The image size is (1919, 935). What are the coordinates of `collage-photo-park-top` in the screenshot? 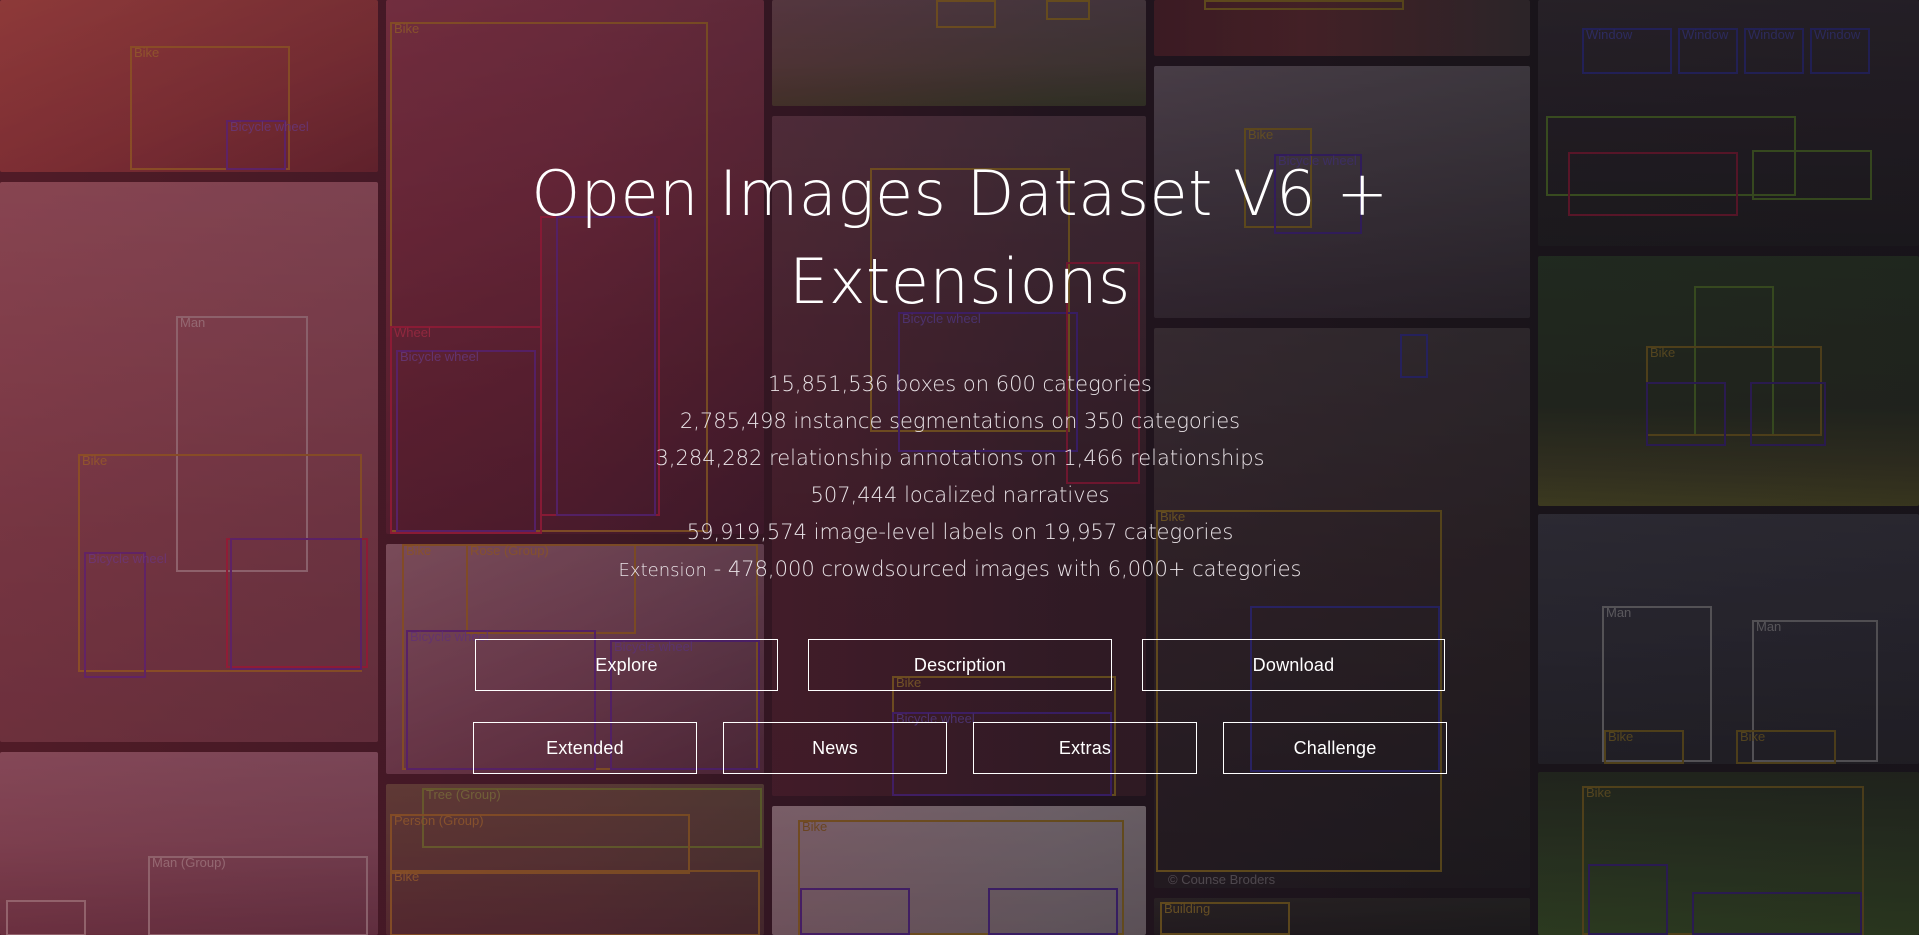 It's located at (959, 53).